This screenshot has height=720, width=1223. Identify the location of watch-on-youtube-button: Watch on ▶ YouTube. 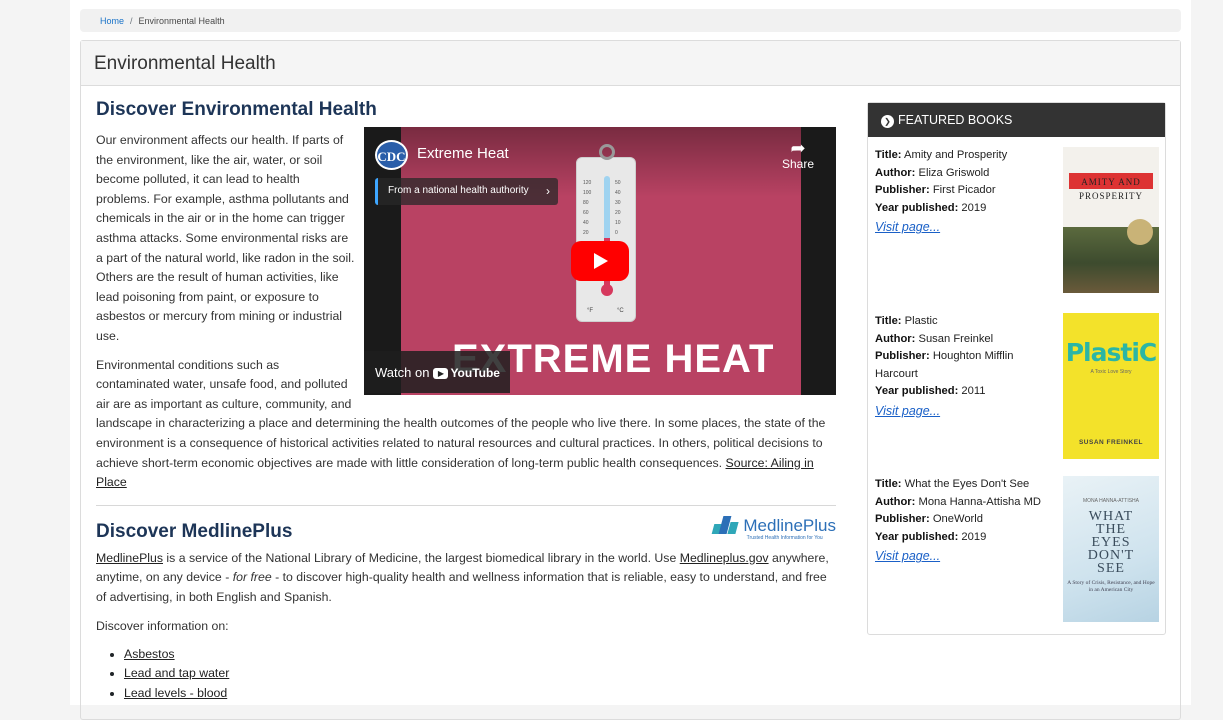
(437, 372).